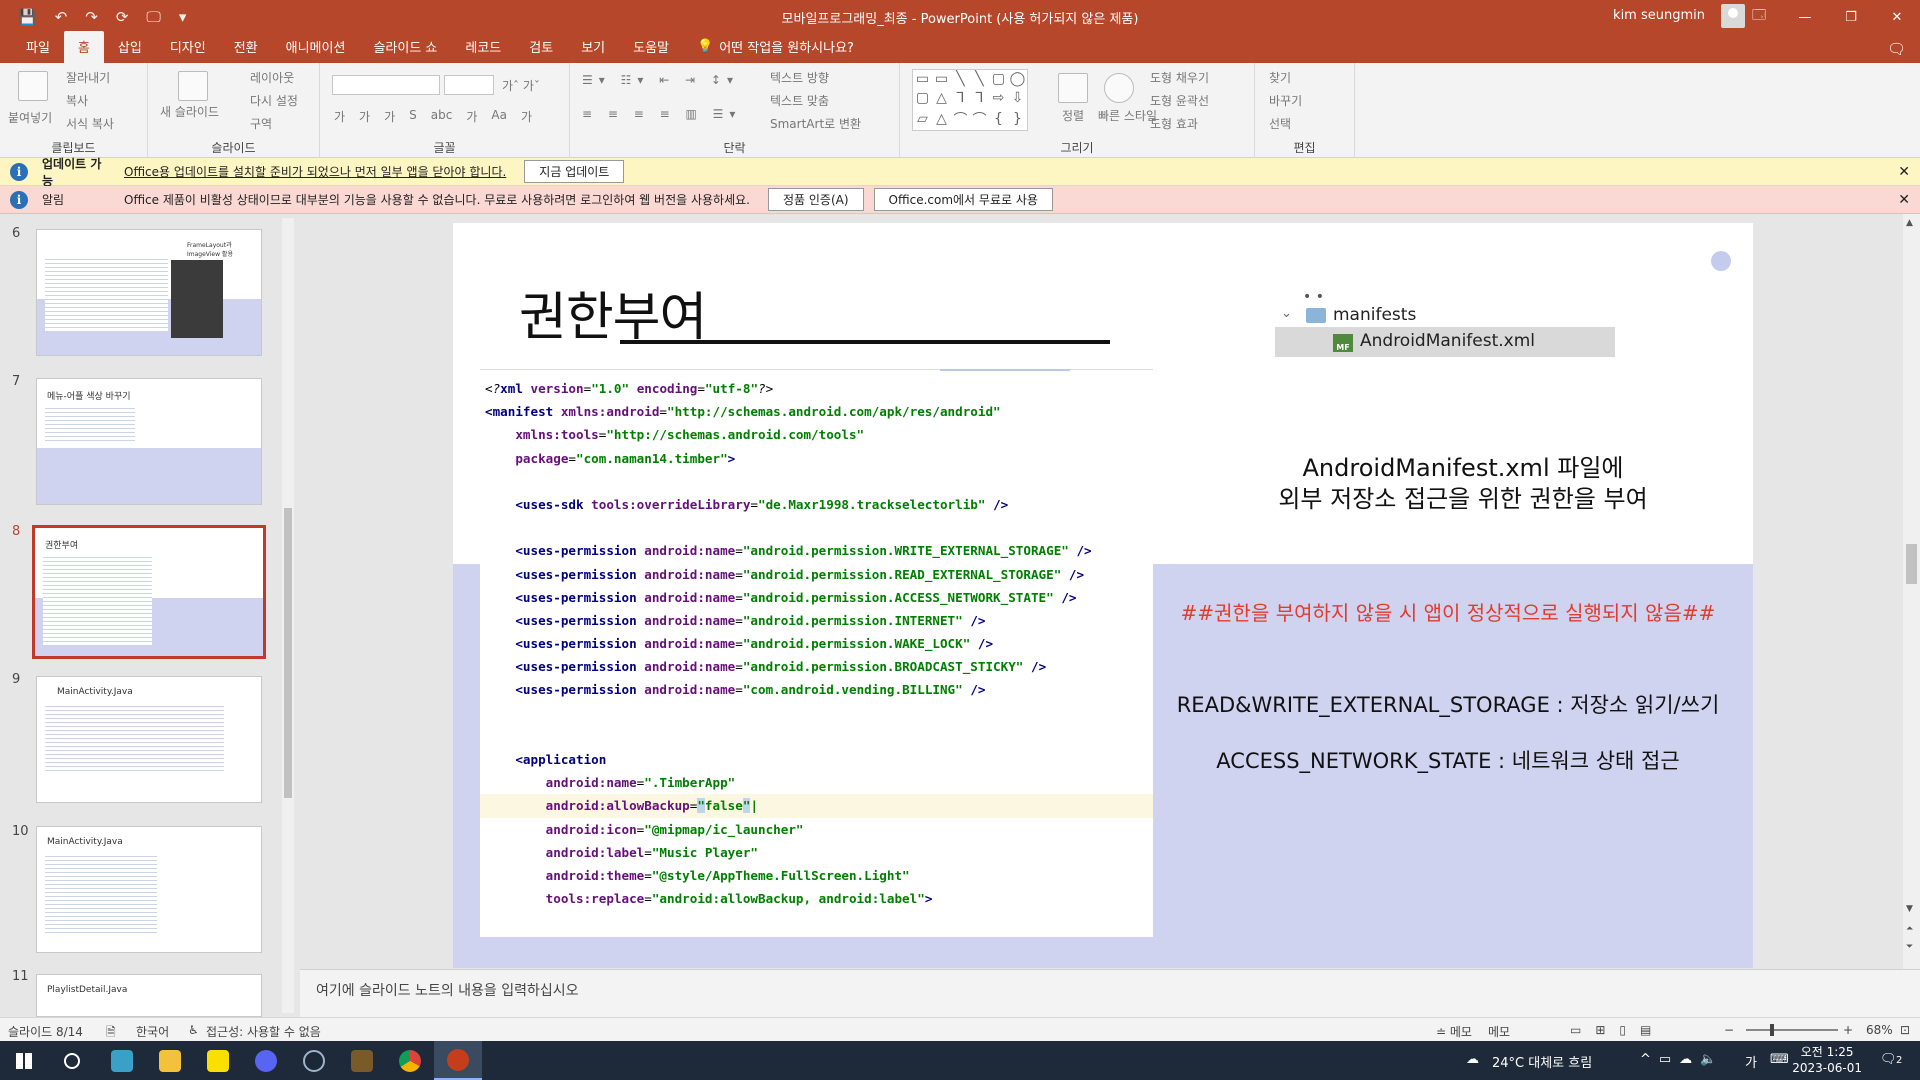  What do you see at coordinates (1905, 1030) in the screenshot?
I see `fit-slide-icon: ⊡` at bounding box center [1905, 1030].